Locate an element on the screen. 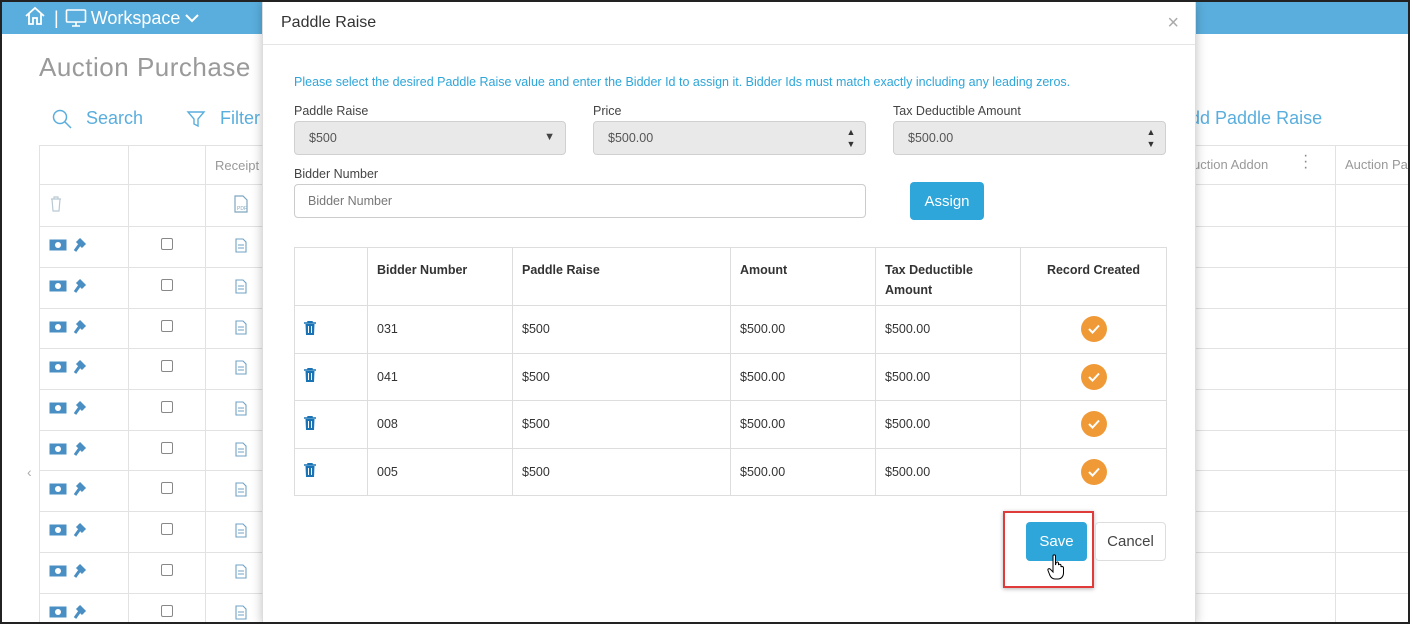  kebab-menu-icon: · · · is located at coordinates (1305, 162).